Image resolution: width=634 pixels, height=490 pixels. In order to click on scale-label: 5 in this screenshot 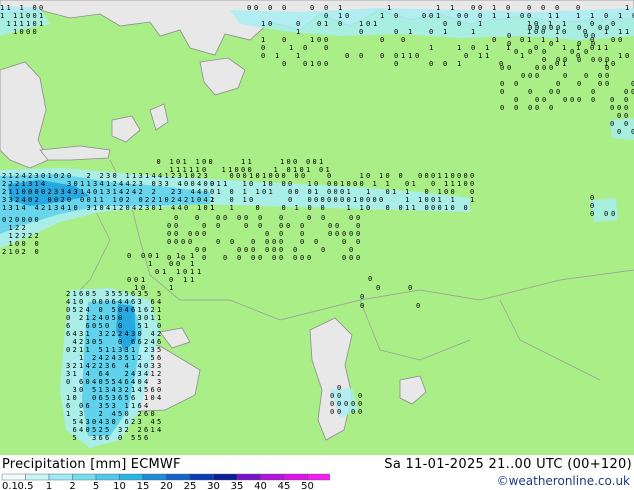, I will do `click(96, 485)`.